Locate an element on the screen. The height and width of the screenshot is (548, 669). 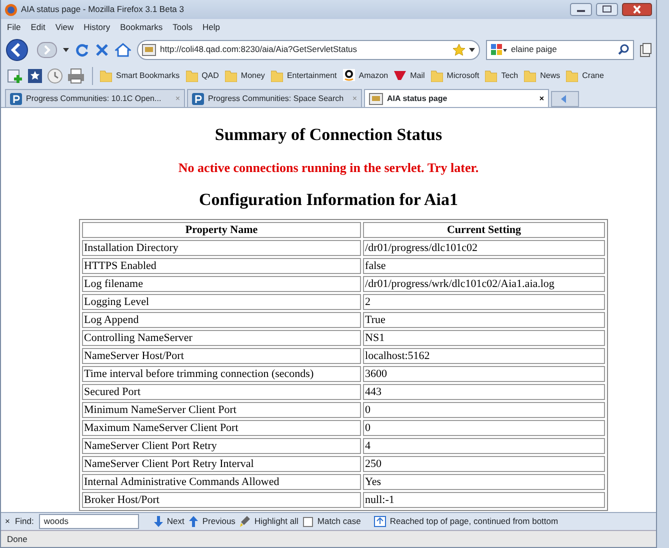
address-bar: http://coli48.qad.com:8230/aia/Aia?GetServletStatus is located at coordinates (308, 50).